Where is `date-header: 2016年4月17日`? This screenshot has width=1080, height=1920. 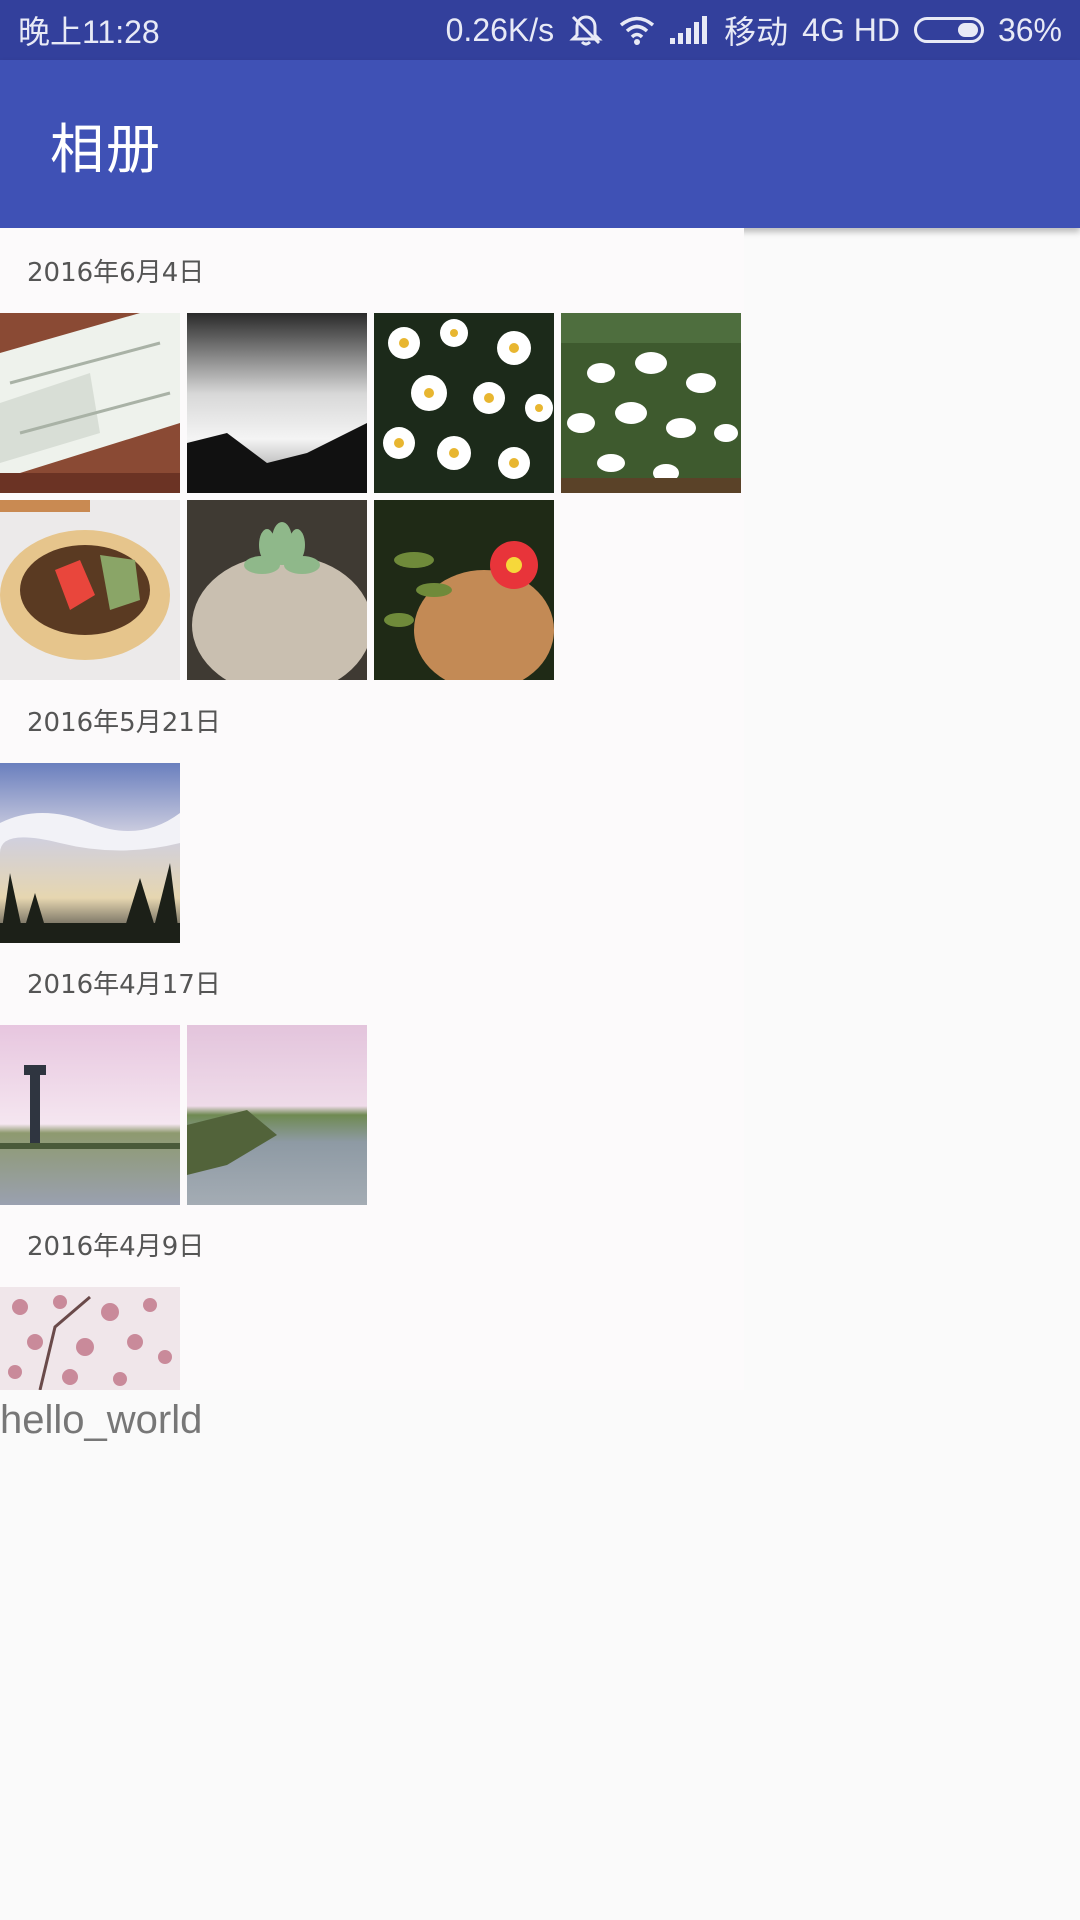 date-header: 2016年4月17日 is located at coordinates (124, 985).